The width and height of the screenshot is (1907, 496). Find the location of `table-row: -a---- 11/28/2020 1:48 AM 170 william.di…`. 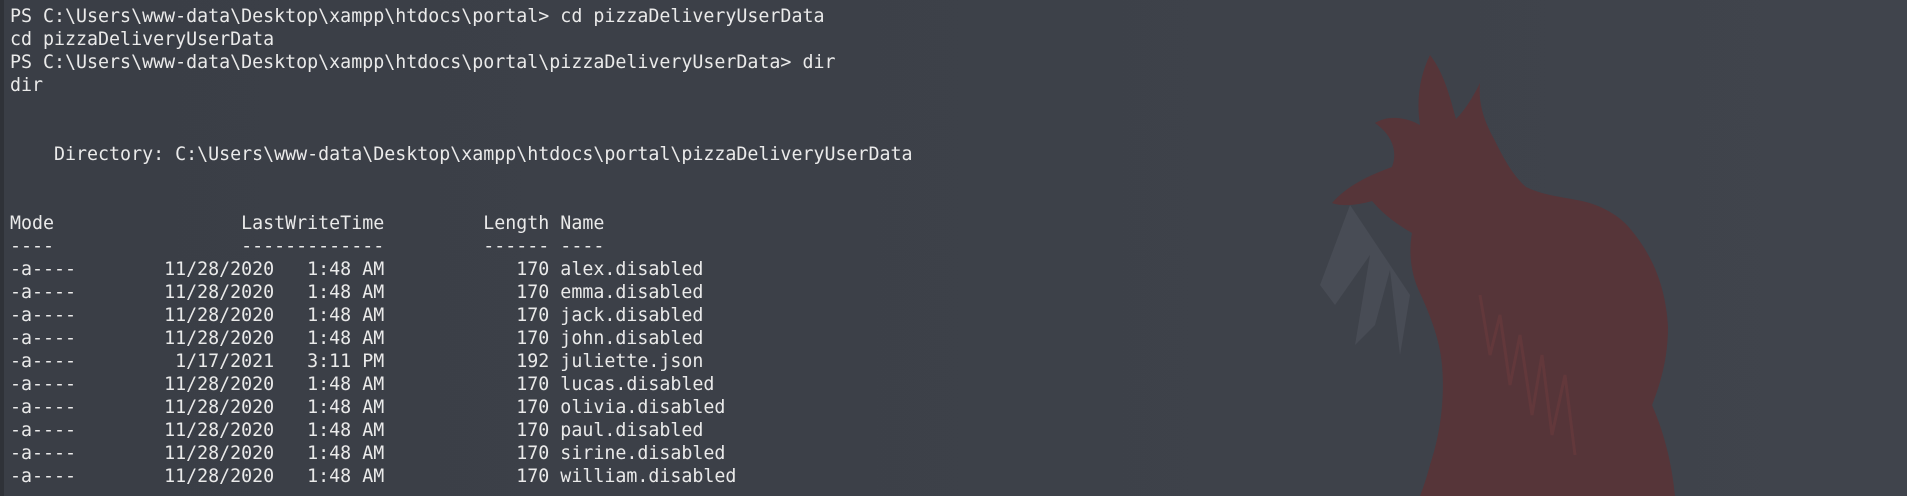

table-row: -a---- 11/28/2020 1:48 AM 170 william.di… is located at coordinates (373, 476).